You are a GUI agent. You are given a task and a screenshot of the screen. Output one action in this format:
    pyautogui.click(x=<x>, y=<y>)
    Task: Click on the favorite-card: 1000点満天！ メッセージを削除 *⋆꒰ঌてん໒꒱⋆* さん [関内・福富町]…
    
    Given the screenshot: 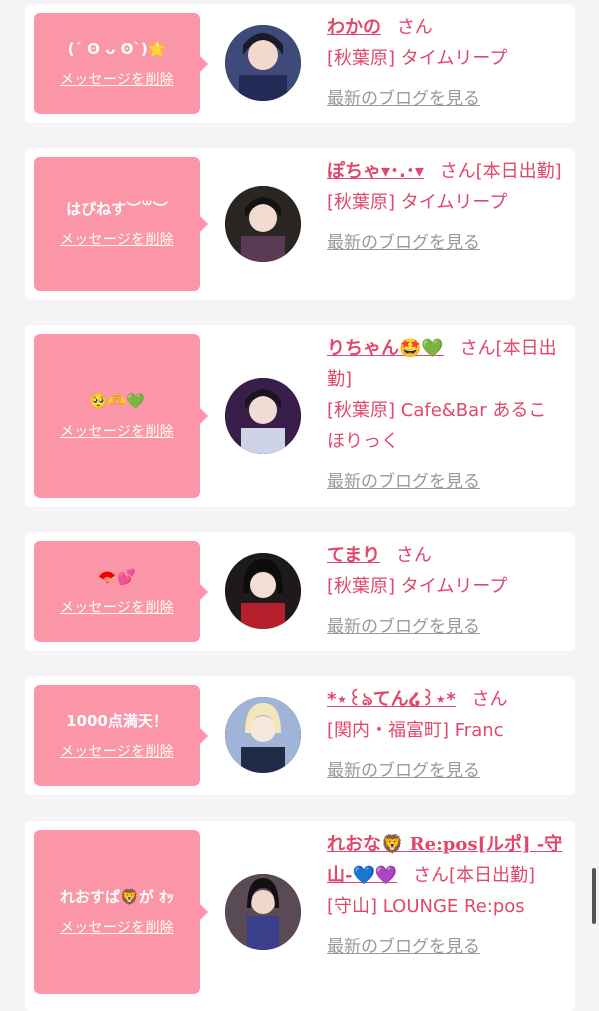 What is the action you would take?
    pyautogui.click(x=300, y=735)
    